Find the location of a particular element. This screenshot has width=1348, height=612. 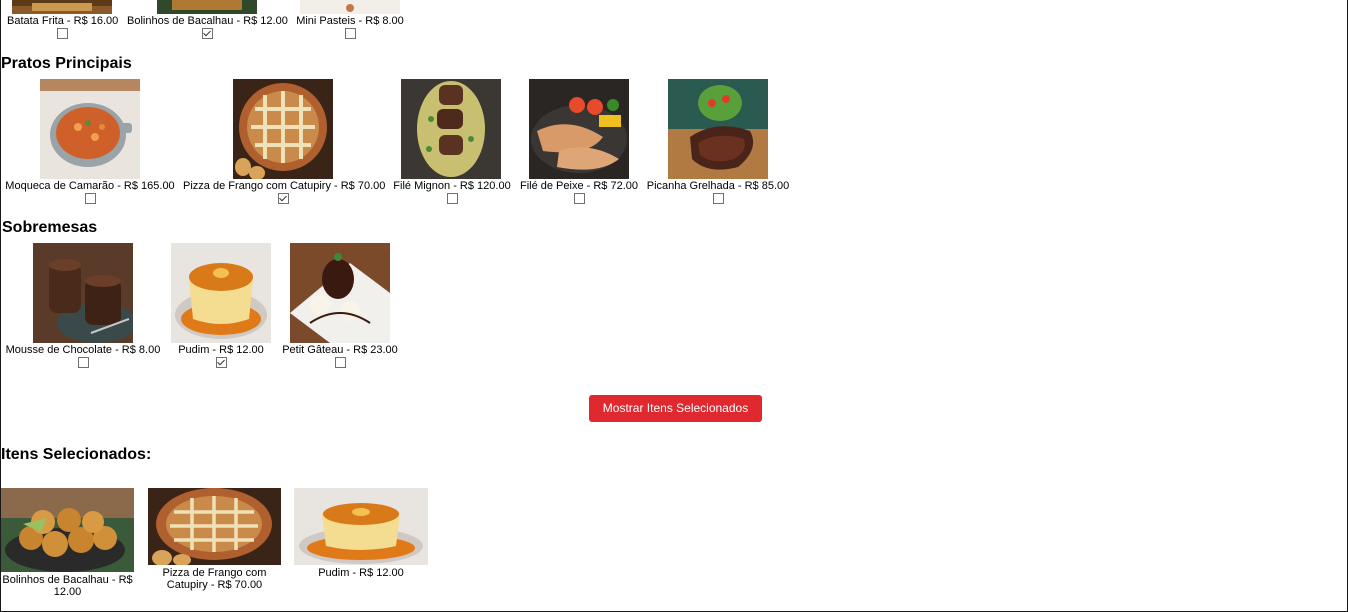

menu-item-label: Bolinhos de Bacalhau - R$ 12.00 is located at coordinates (207, 21).